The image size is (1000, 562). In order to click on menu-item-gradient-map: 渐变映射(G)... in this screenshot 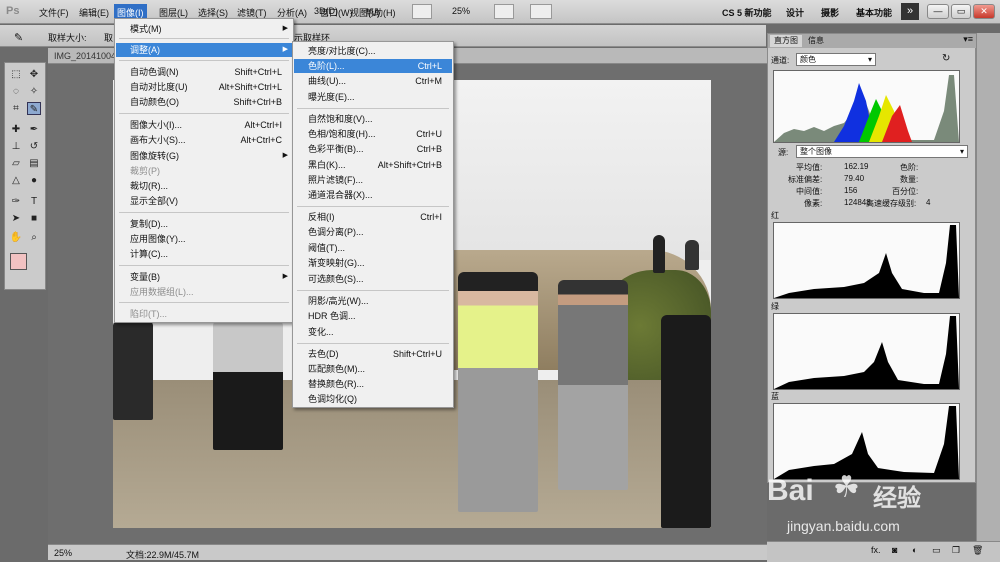, I will do `click(373, 263)`.